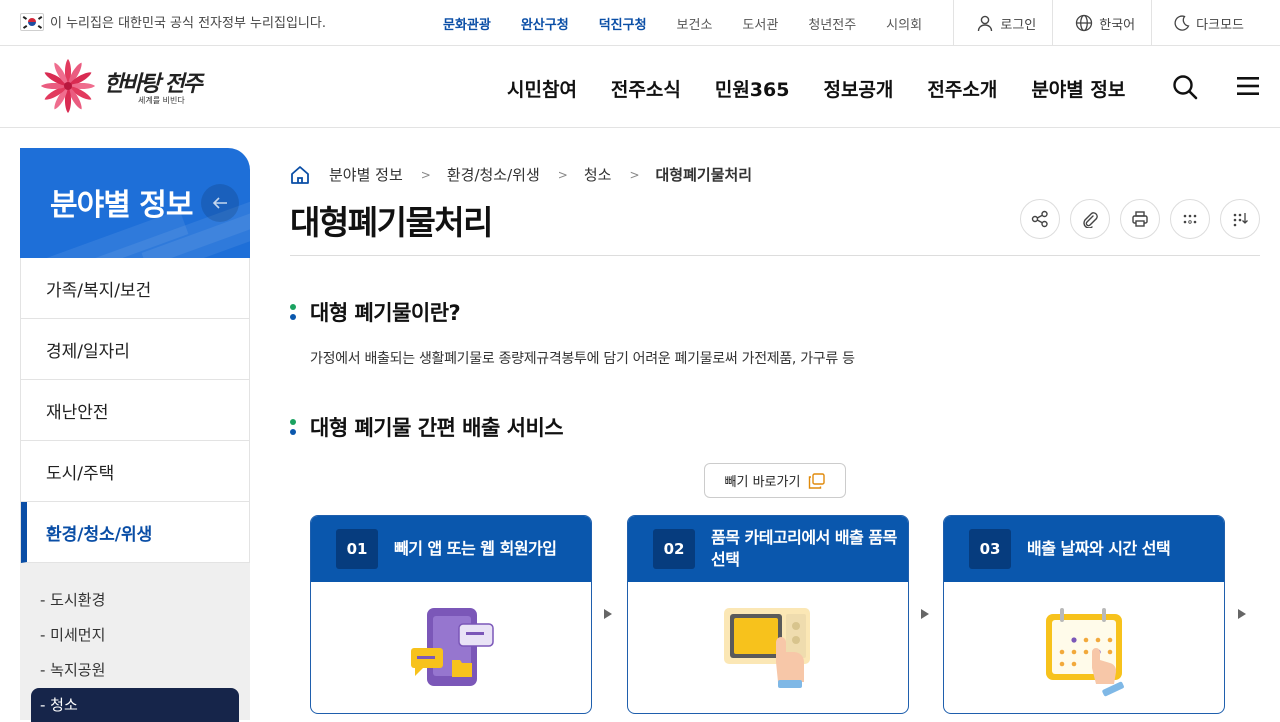 The height and width of the screenshot is (722, 1280). I want to click on ppaegi-link-label: 빼기 바로가기, so click(762, 482).